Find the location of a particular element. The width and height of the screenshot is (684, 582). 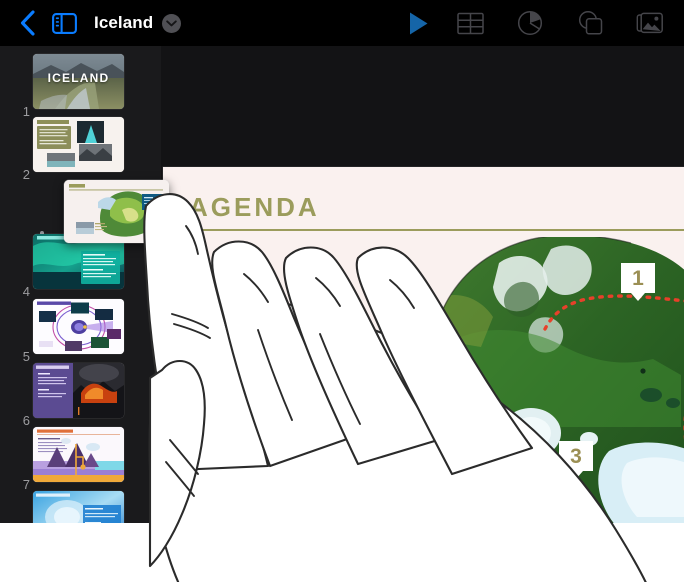

toolbar: Iceland is located at coordinates (342, 23).